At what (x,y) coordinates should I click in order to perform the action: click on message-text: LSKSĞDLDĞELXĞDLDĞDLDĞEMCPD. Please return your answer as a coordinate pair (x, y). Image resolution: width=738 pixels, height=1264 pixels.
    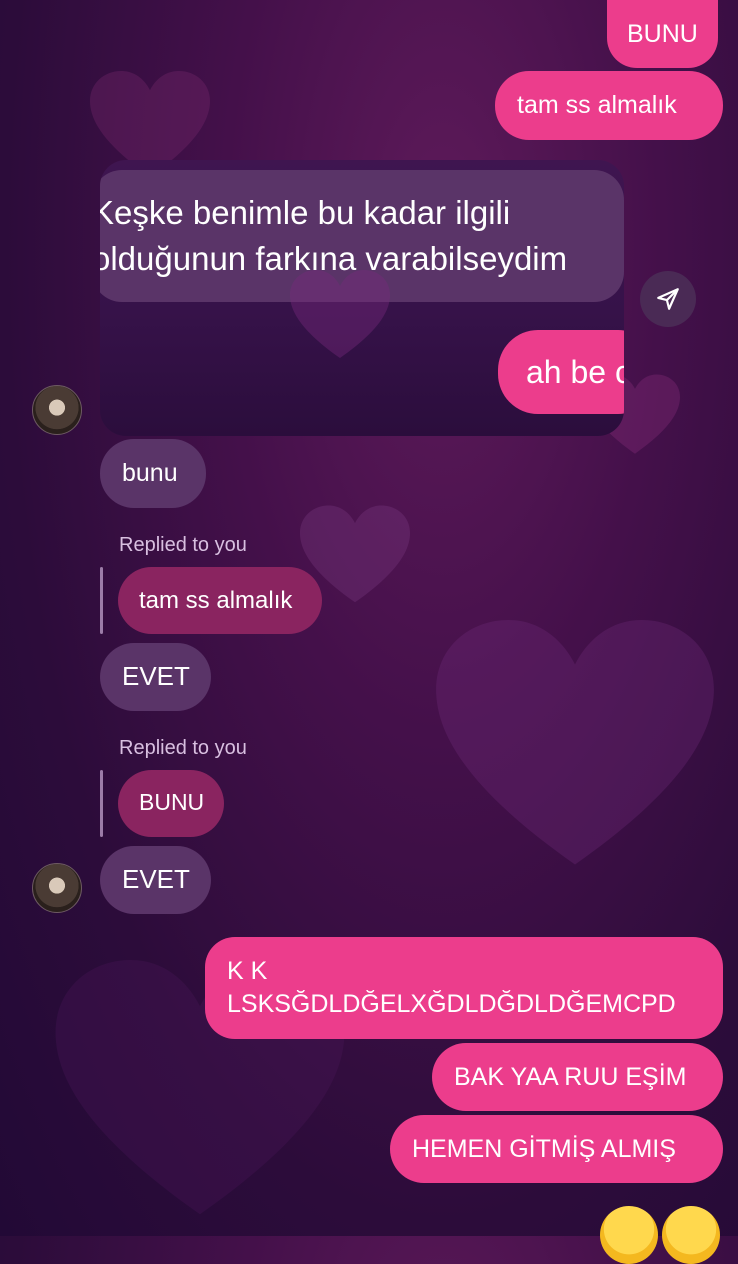
    Looking at the image, I should click on (451, 1004).